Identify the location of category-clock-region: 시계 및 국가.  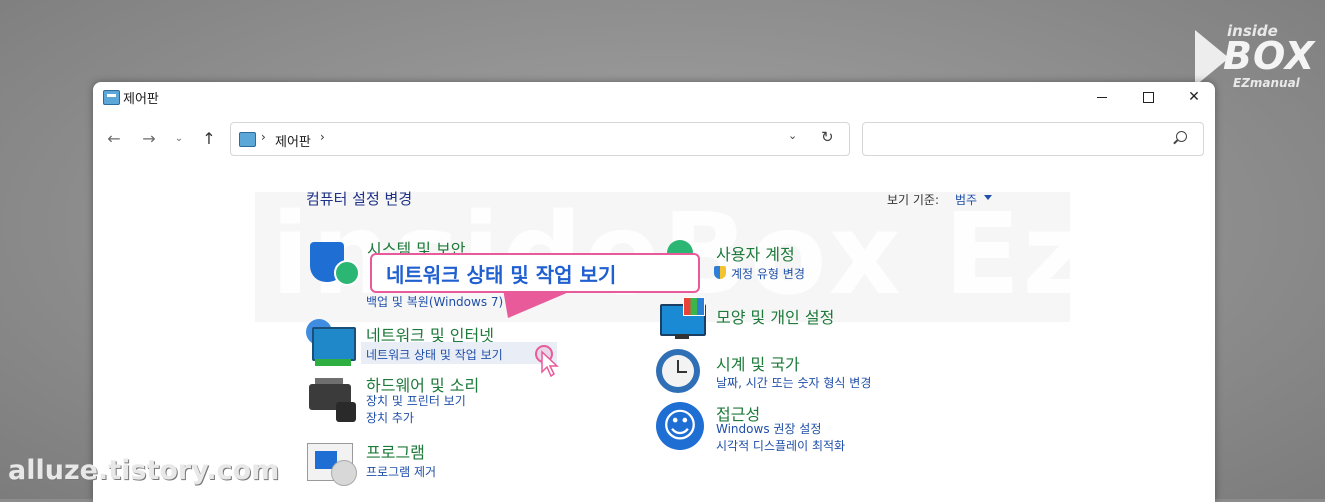
(758, 363).